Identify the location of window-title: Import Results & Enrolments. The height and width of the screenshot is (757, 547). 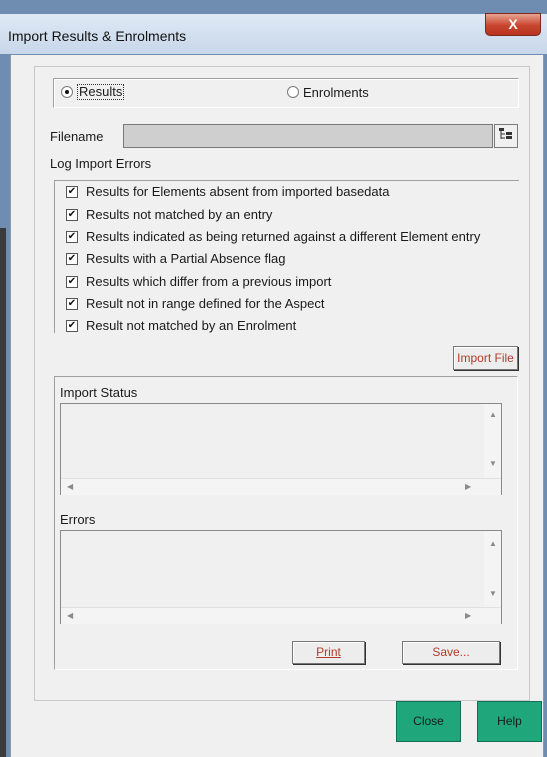
(97, 36).